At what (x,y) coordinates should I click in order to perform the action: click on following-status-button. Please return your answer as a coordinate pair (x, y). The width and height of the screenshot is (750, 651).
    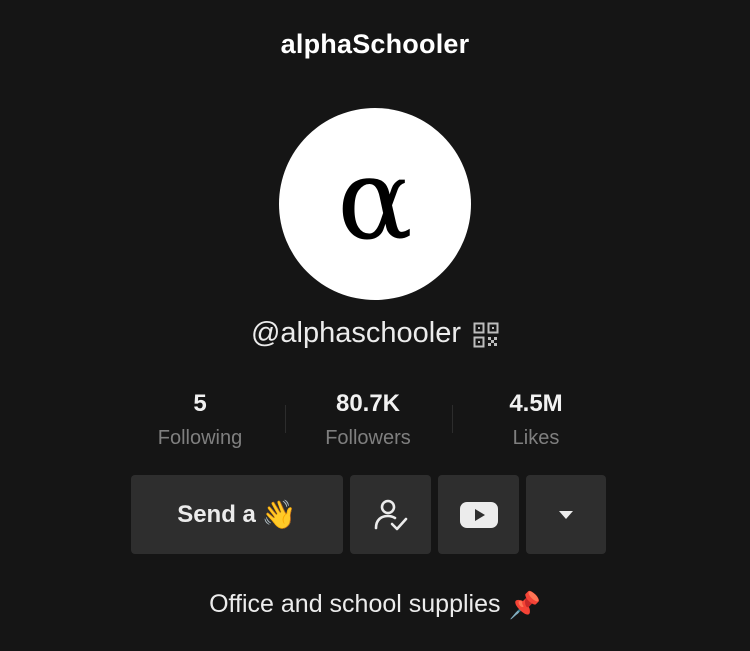
    Looking at the image, I should click on (390, 514).